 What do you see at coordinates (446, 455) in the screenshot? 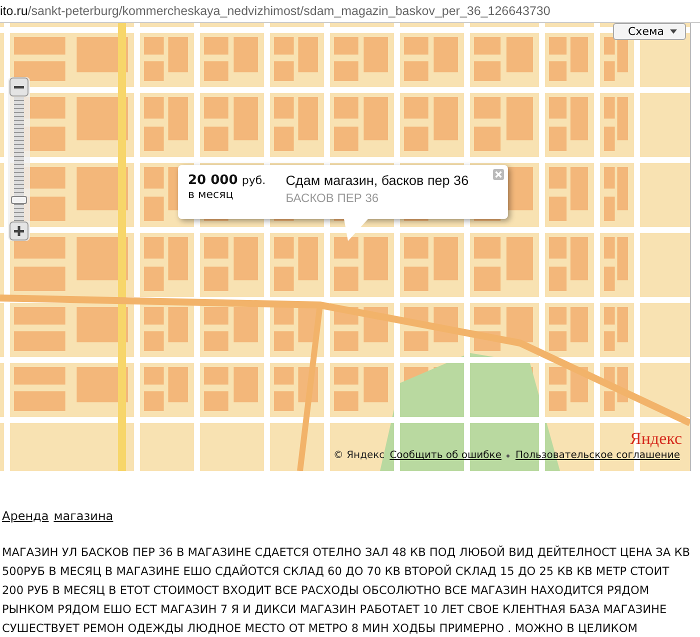
I see `map-footer-link: Сообщить об ошибке` at bounding box center [446, 455].